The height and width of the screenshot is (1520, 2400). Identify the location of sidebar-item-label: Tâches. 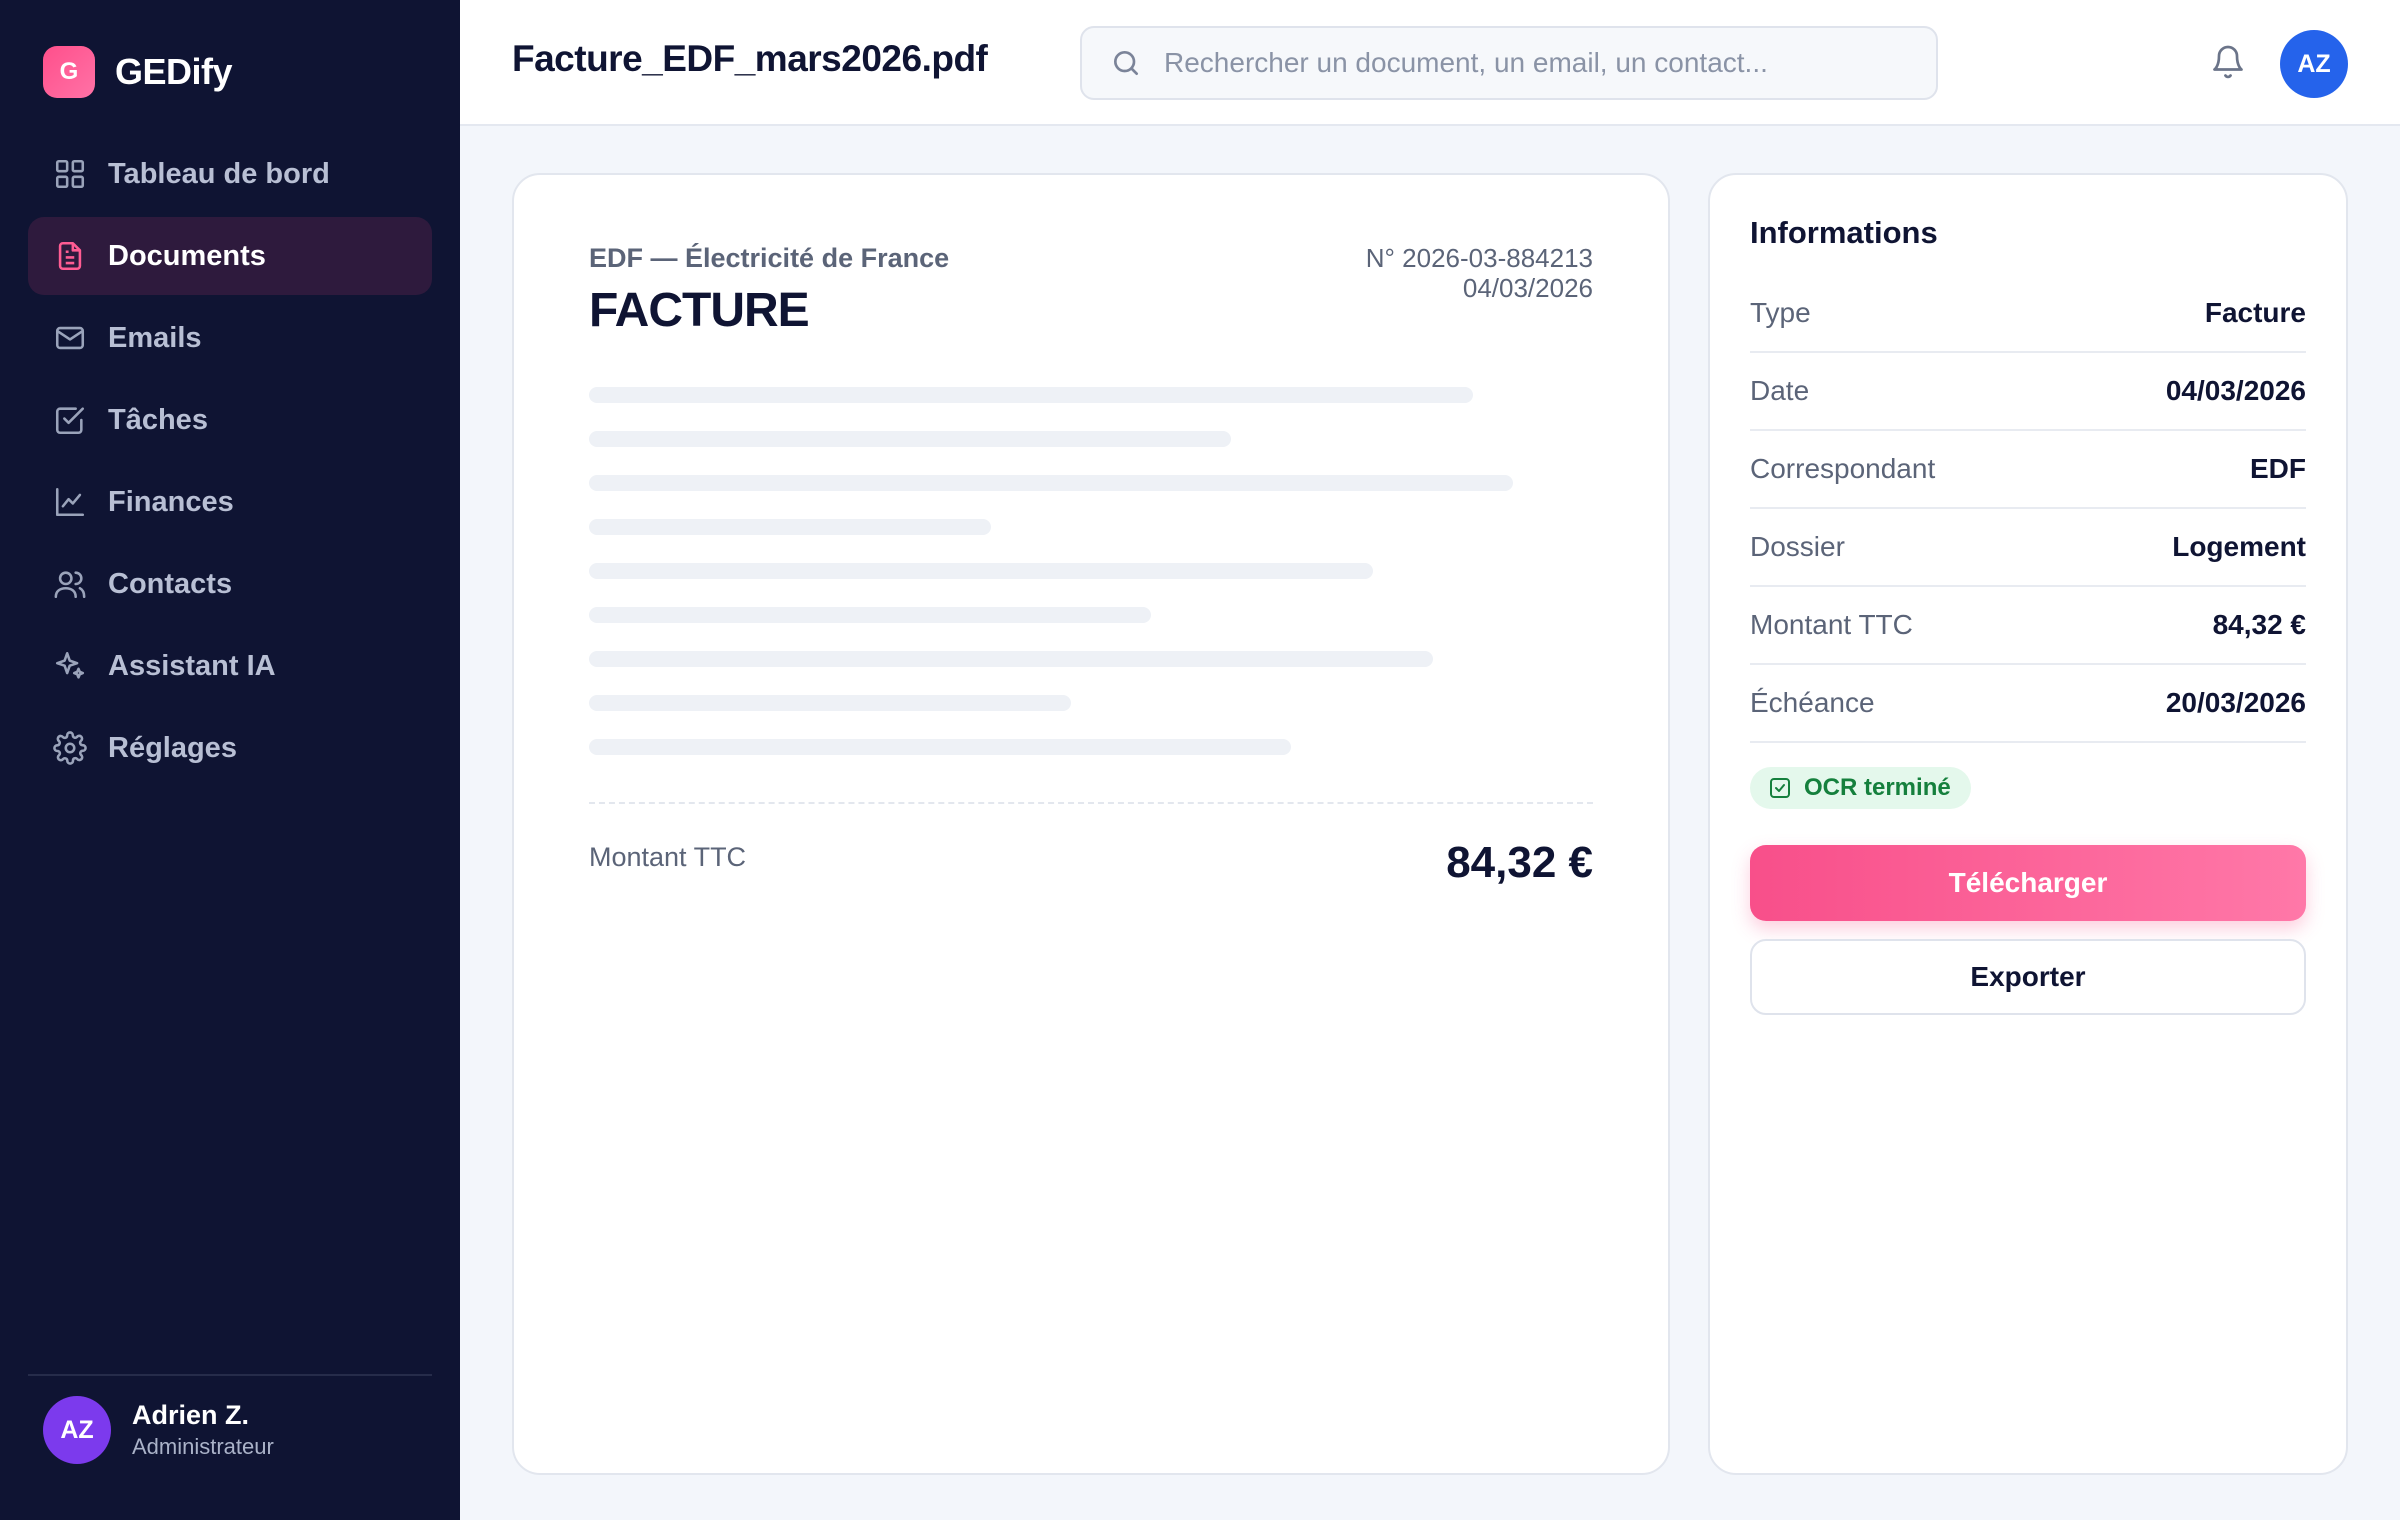
(158, 419).